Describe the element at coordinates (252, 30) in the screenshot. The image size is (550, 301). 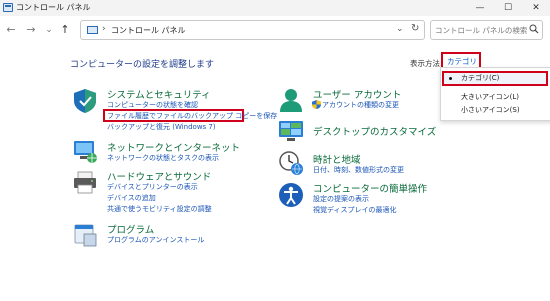
I see `address-bar: › コントロール パネル ⌄ ↻` at that location.